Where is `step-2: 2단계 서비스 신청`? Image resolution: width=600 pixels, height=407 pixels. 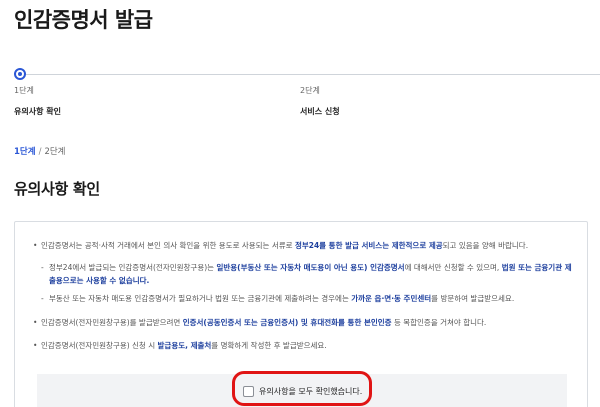 step-2: 2단계 서비스 신청 is located at coordinates (320, 101).